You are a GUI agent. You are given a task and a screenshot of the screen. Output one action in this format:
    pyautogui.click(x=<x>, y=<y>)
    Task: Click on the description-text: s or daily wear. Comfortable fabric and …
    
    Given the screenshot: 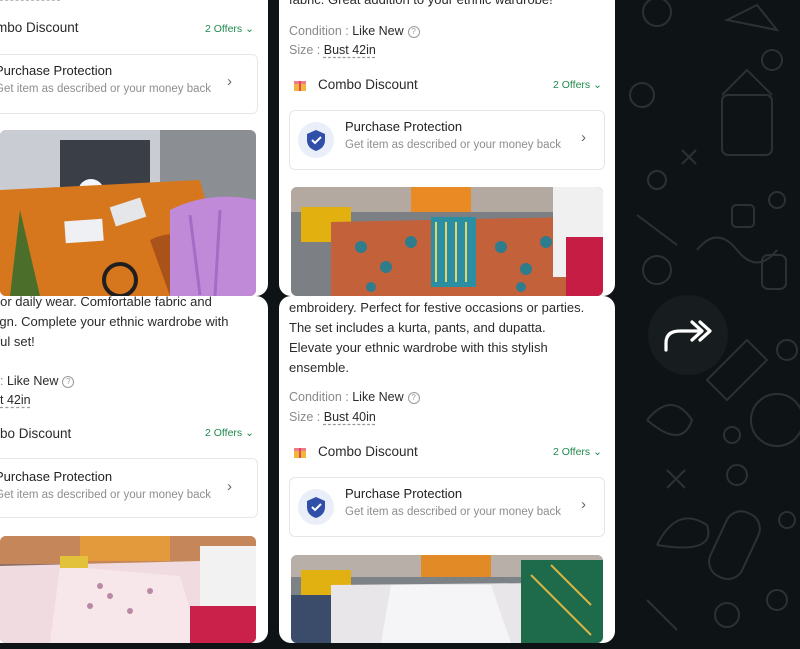 What is the action you would take?
    pyautogui.click(x=114, y=322)
    